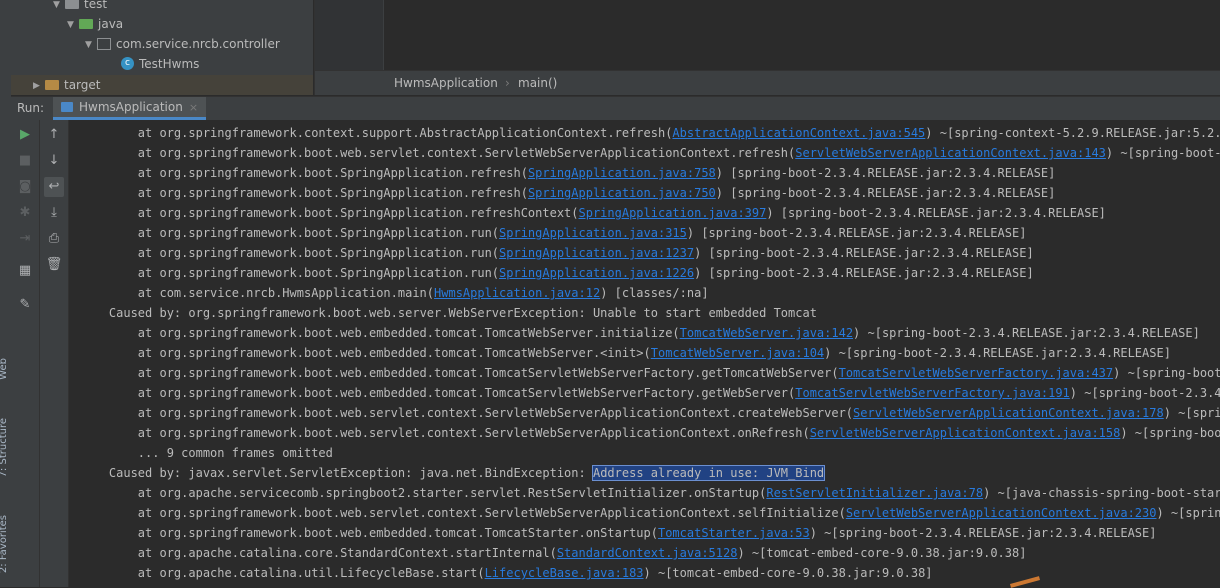  Describe the element at coordinates (932, 393) in the screenshot. I see `source-link: TomcatServletWebServerFactory.java:191` at that location.